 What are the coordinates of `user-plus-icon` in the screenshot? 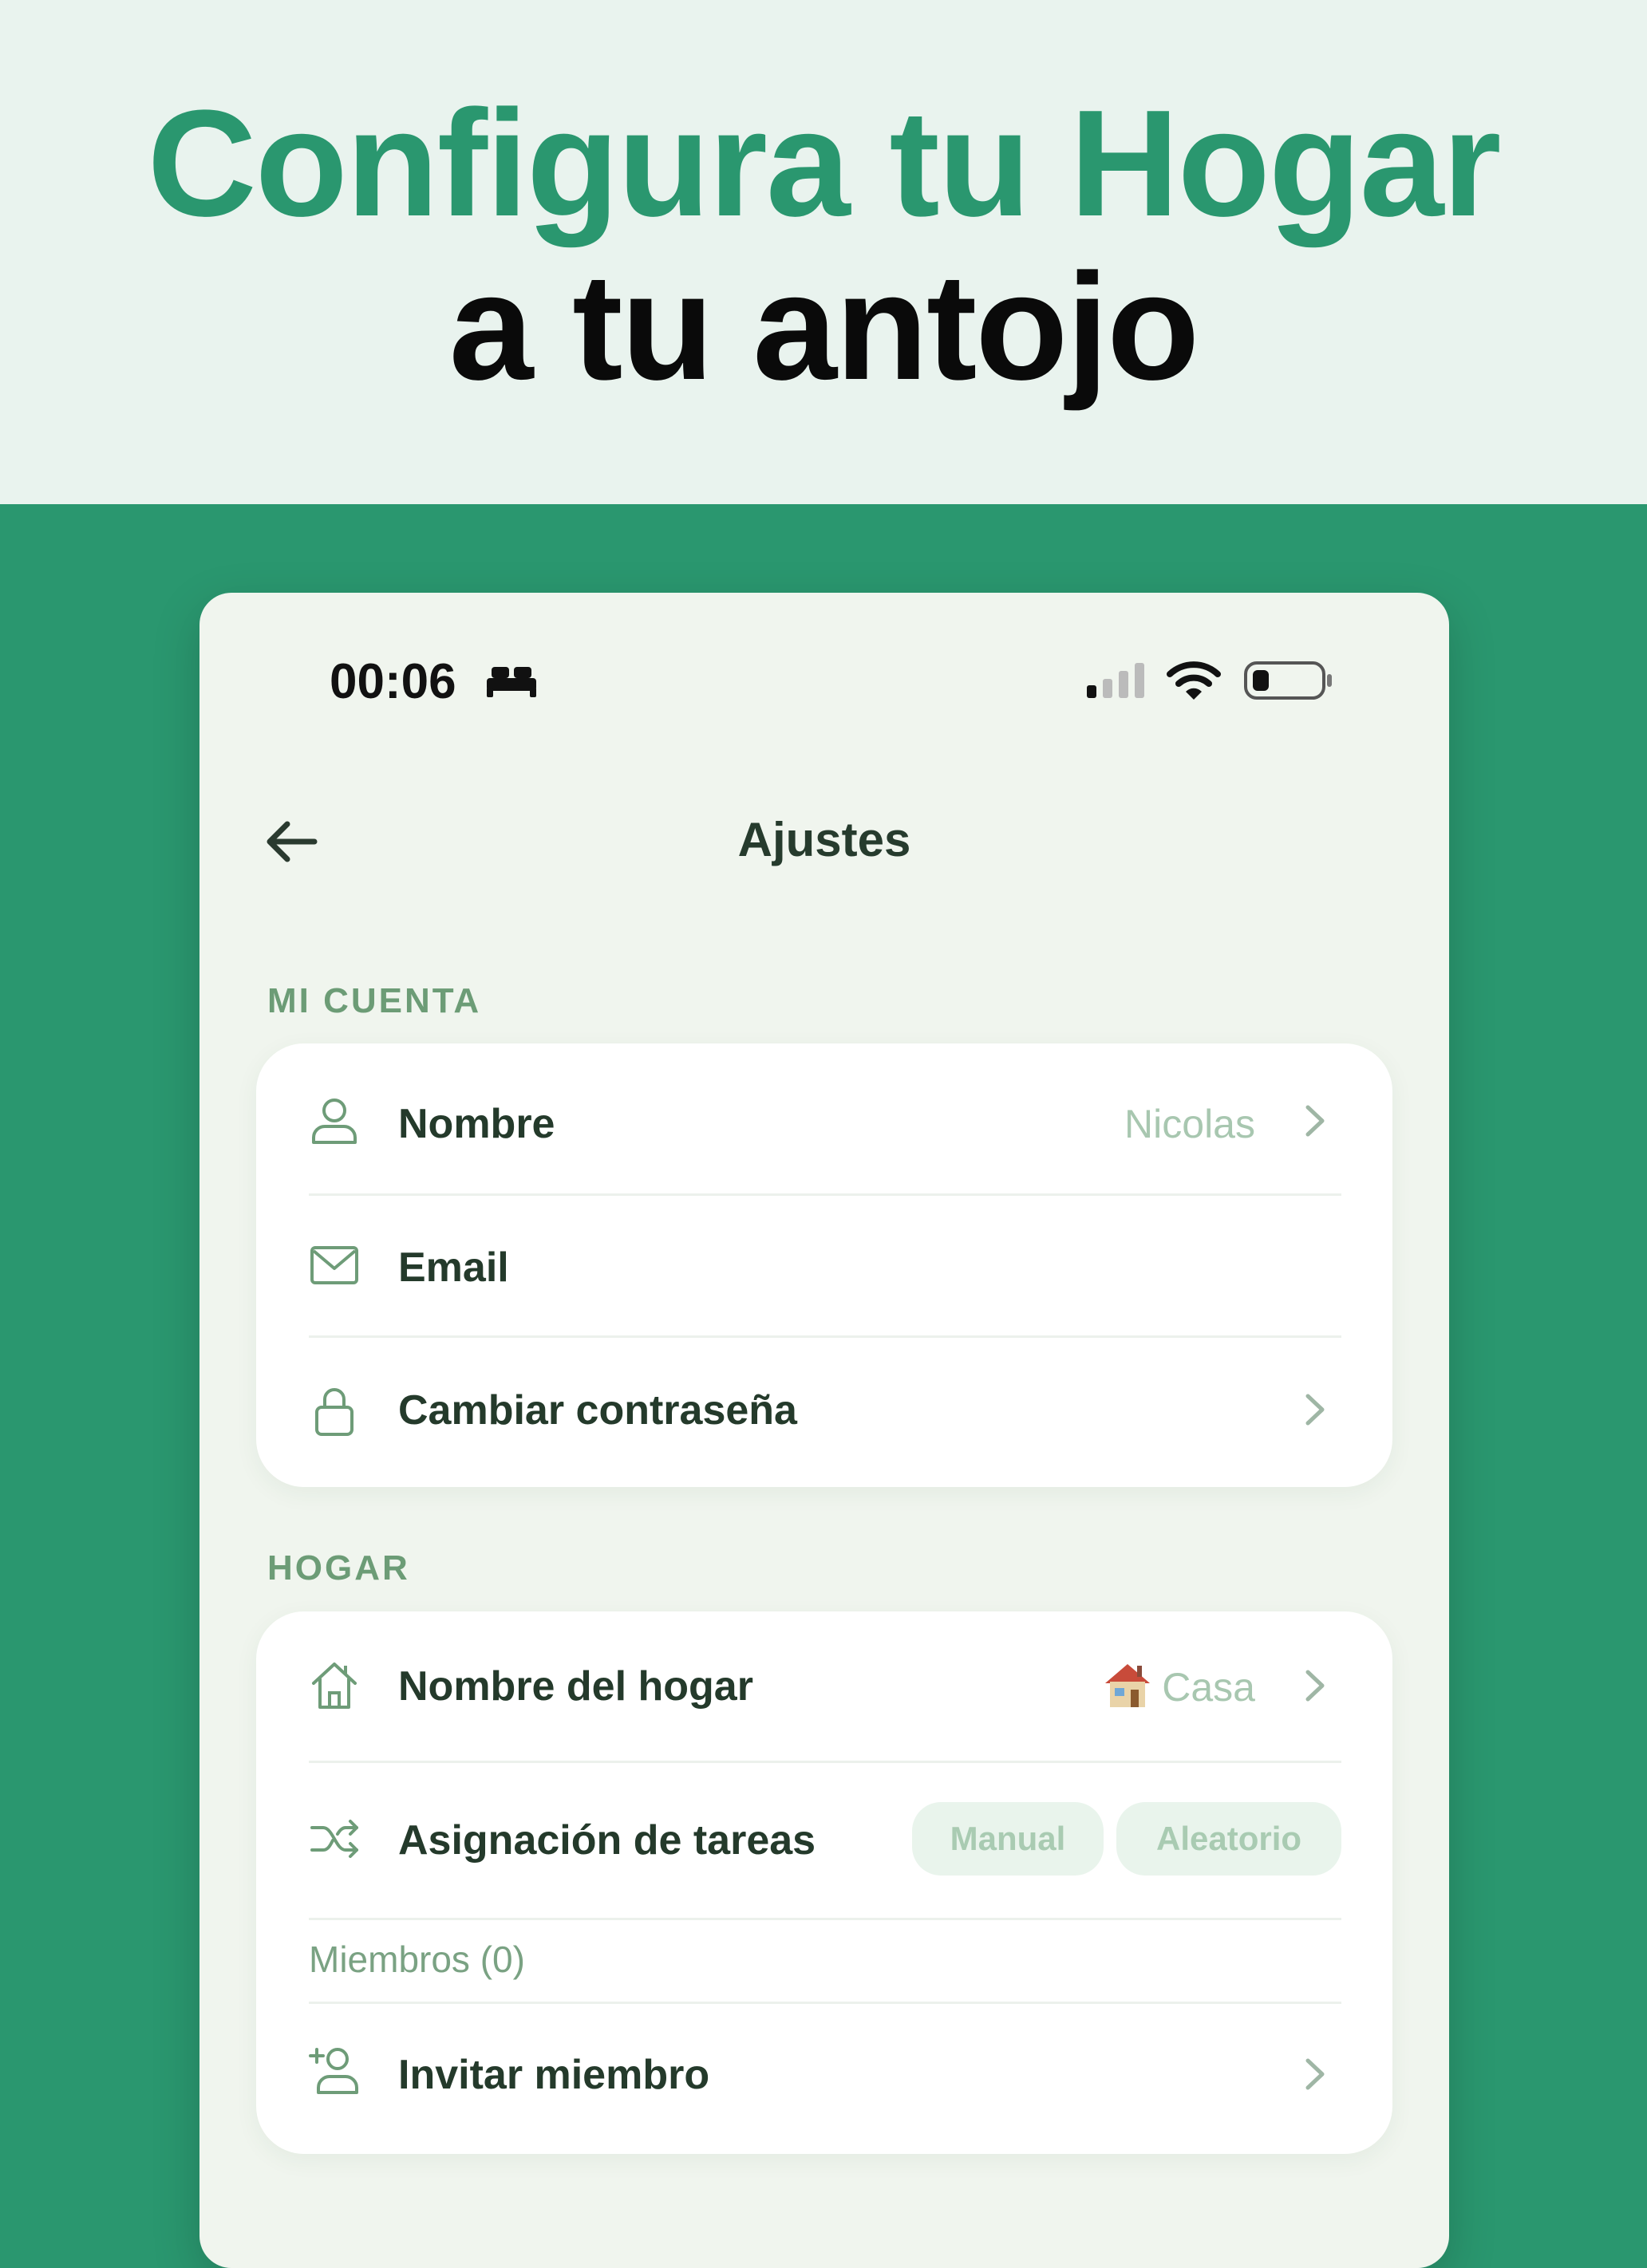 It's located at (333, 2071).